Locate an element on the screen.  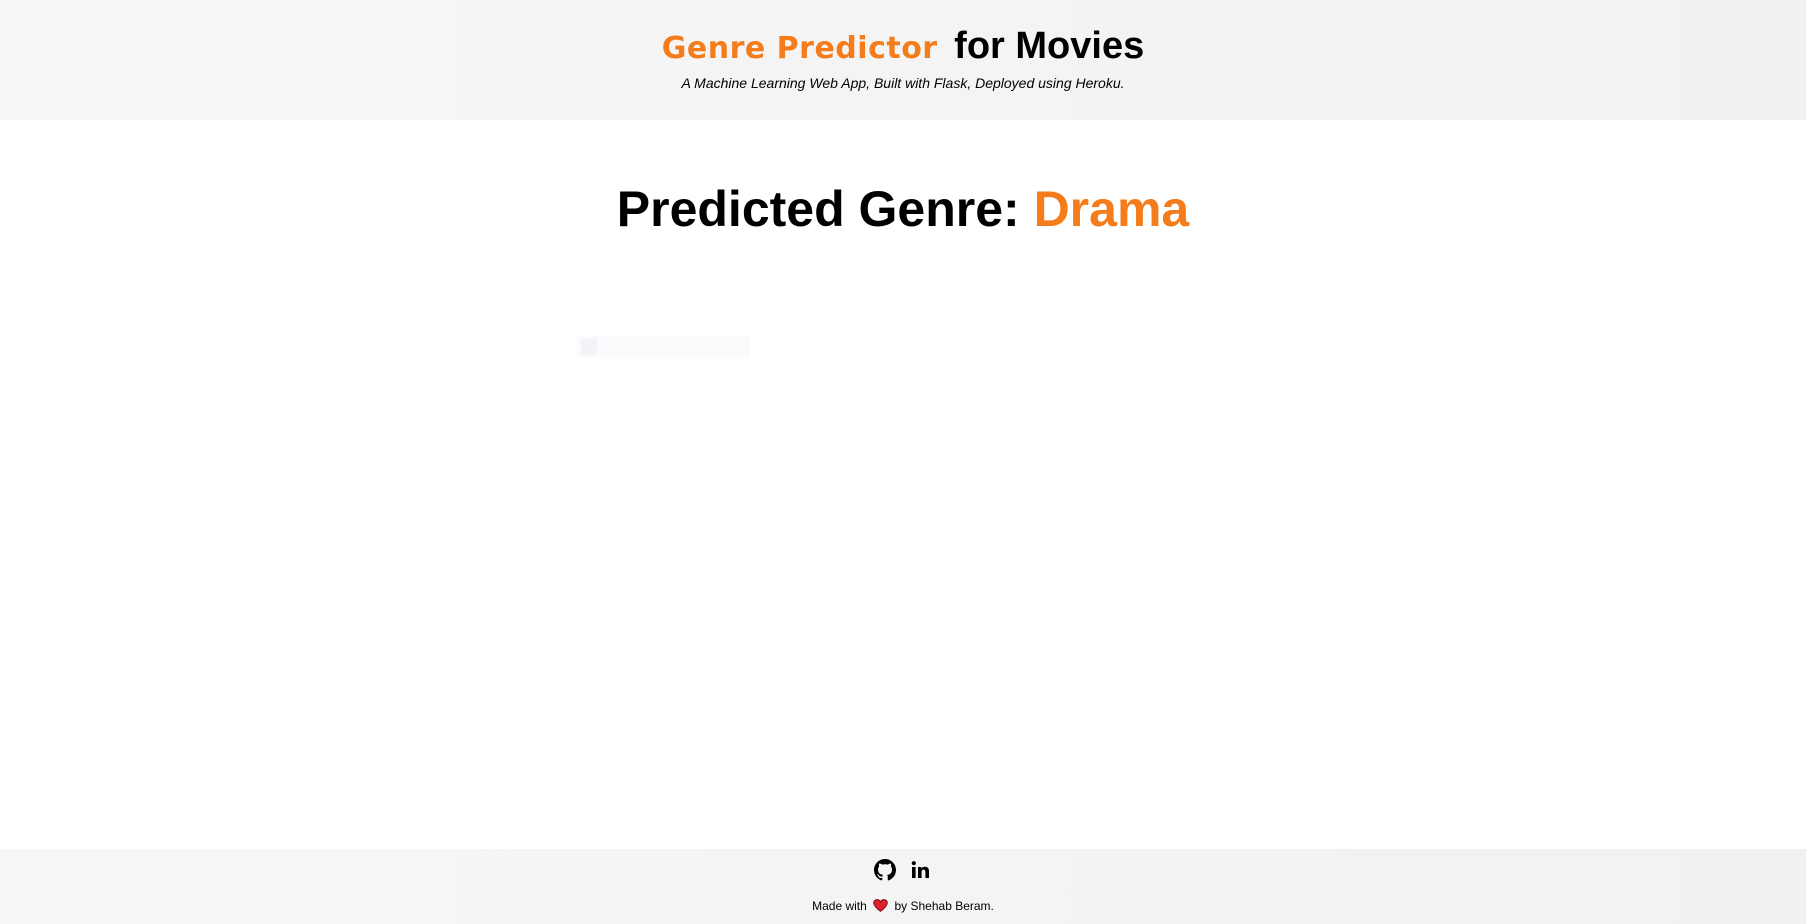
github-icon is located at coordinates (885, 870).